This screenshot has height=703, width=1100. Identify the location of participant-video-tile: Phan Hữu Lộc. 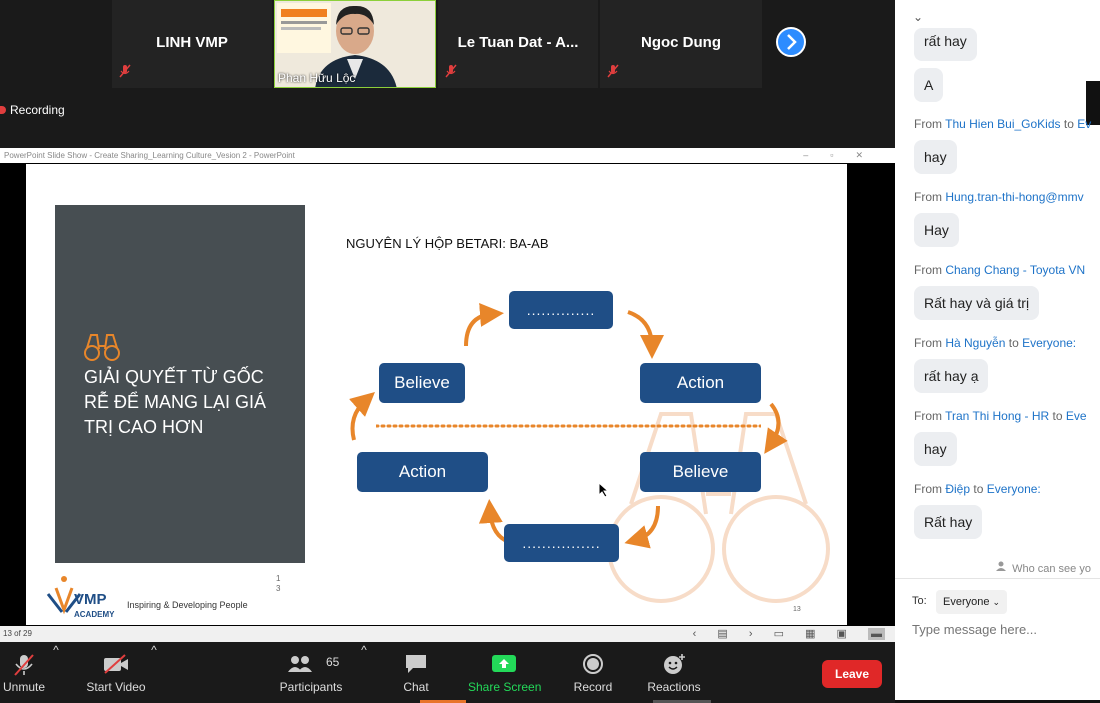
(355, 44).